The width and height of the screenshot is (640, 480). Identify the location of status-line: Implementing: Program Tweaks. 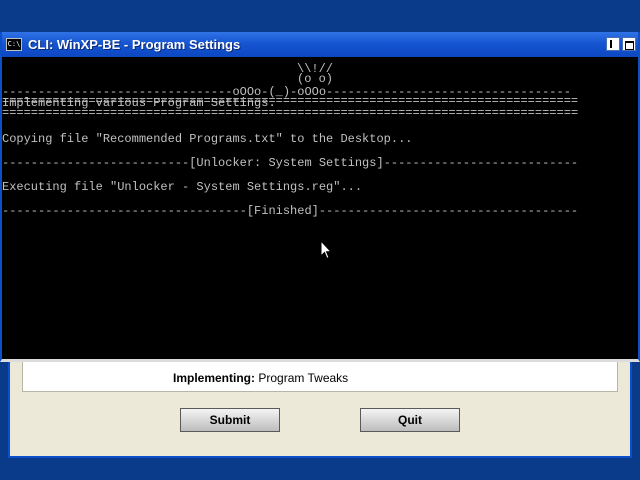
(260, 378).